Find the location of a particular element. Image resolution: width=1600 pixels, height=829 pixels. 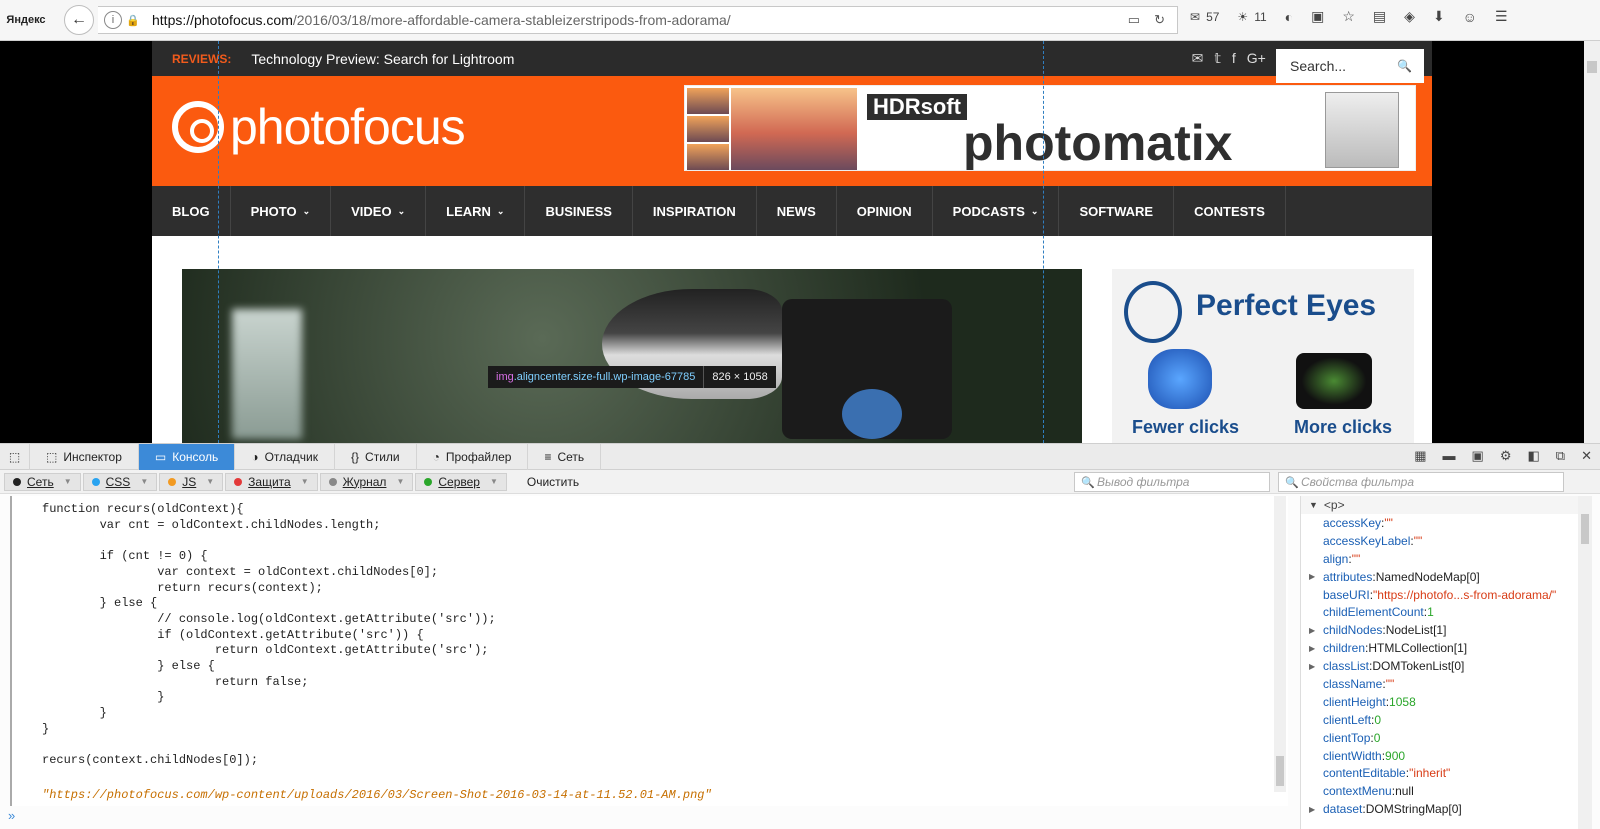

nav-item-learn: LEARN ⌄ is located at coordinates (476, 211).